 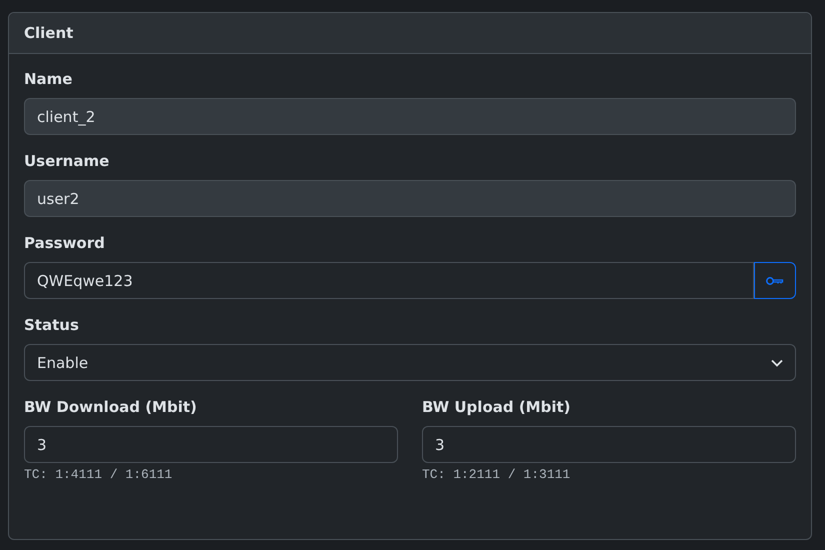 I want to click on card-title: Client, so click(x=49, y=33).